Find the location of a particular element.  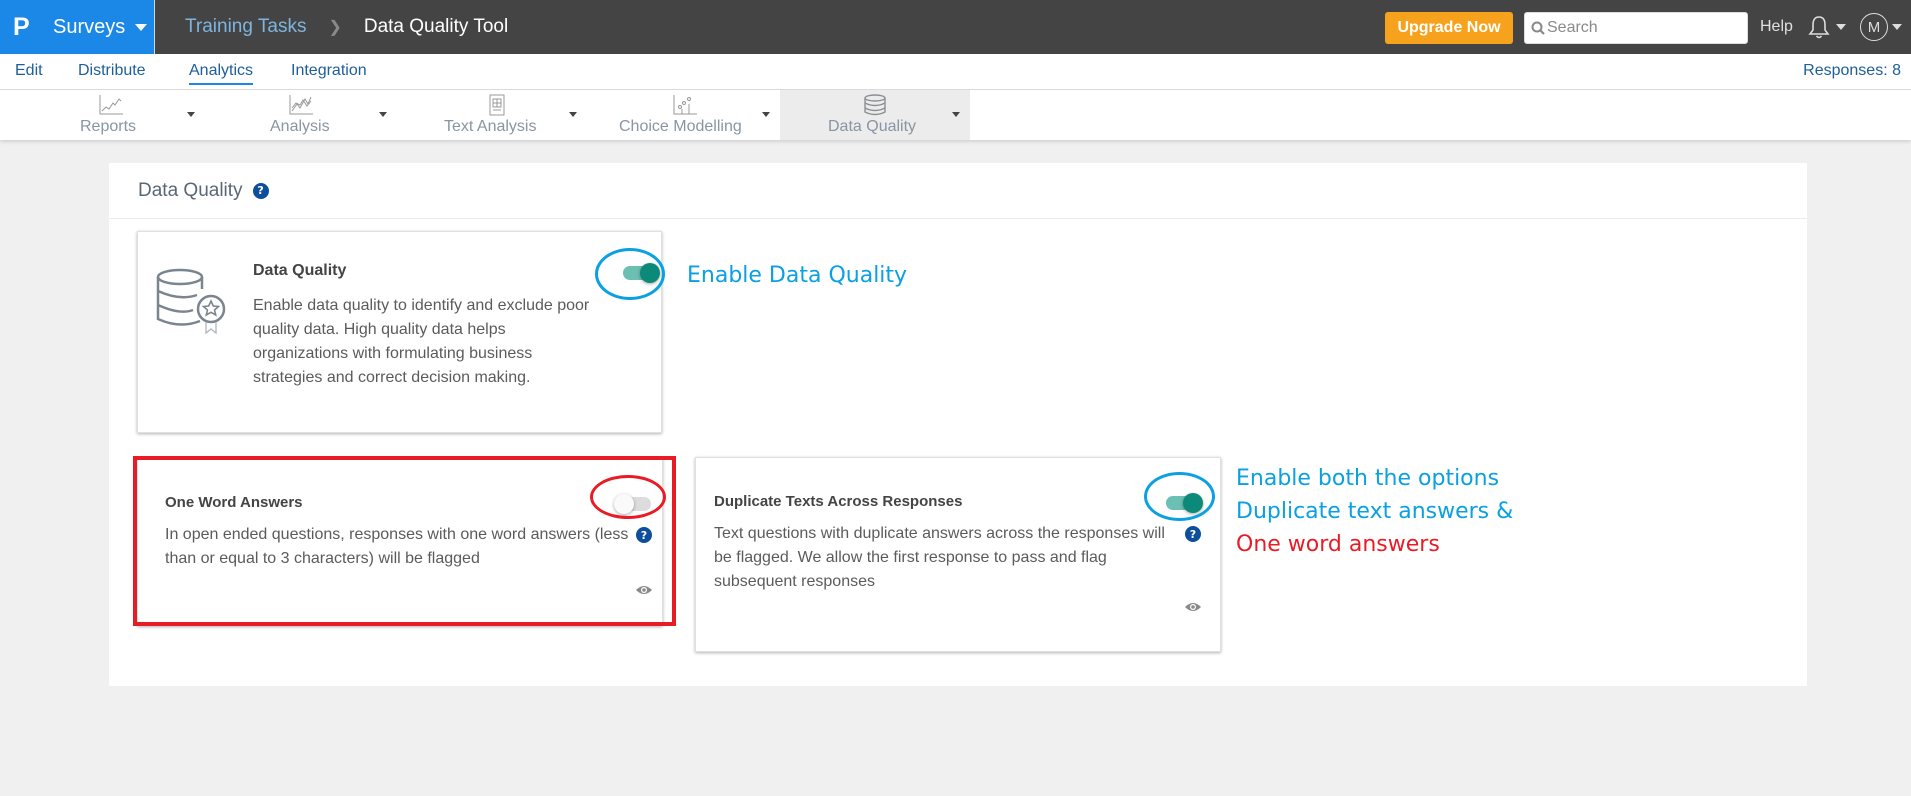

text-document-icon is located at coordinates (497, 105).